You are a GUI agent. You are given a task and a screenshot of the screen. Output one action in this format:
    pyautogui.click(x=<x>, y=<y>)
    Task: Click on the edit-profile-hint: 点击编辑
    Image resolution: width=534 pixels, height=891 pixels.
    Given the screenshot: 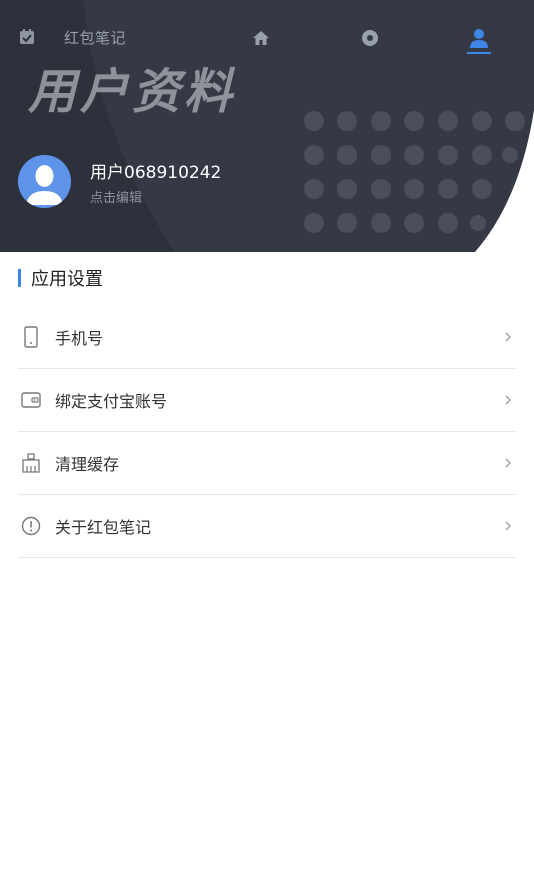 What is the action you would take?
    pyautogui.click(x=116, y=196)
    